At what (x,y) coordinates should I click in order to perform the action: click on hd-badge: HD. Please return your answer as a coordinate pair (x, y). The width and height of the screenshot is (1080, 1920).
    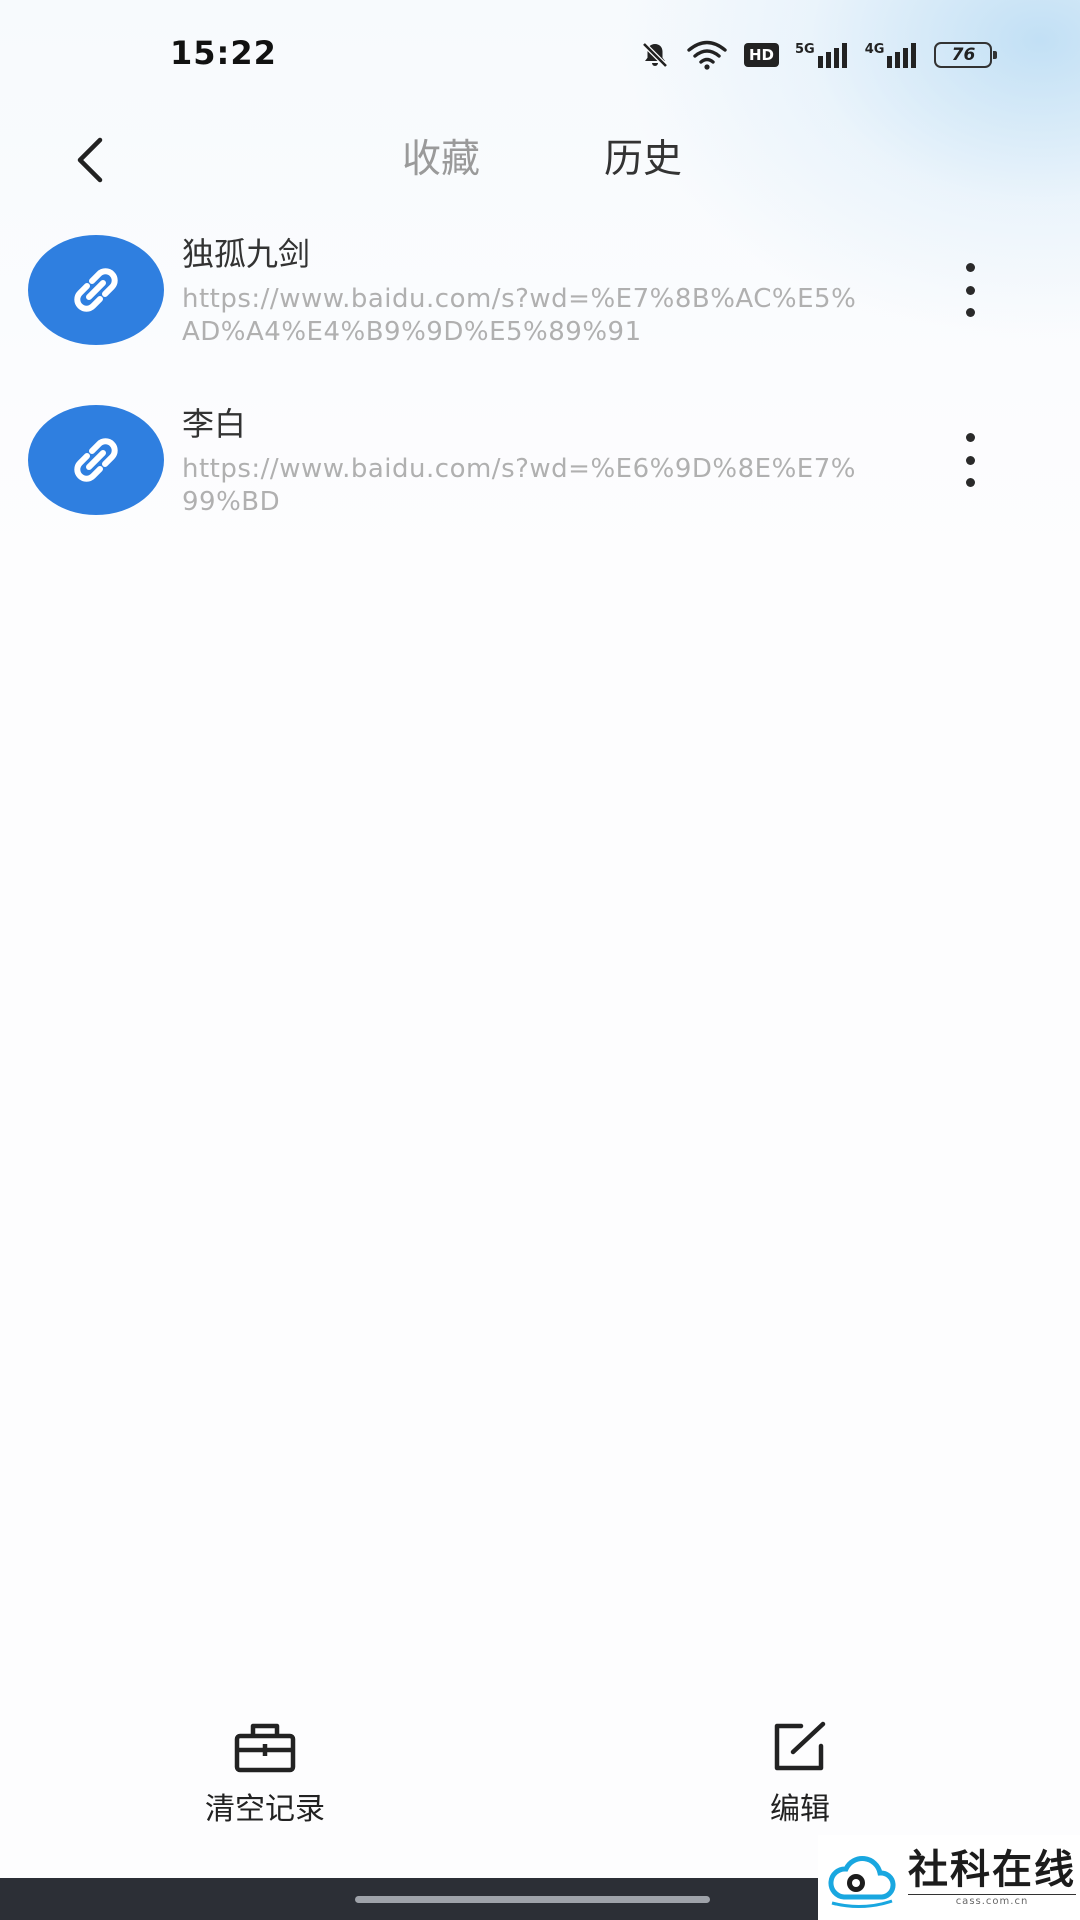
    Looking at the image, I should click on (762, 55).